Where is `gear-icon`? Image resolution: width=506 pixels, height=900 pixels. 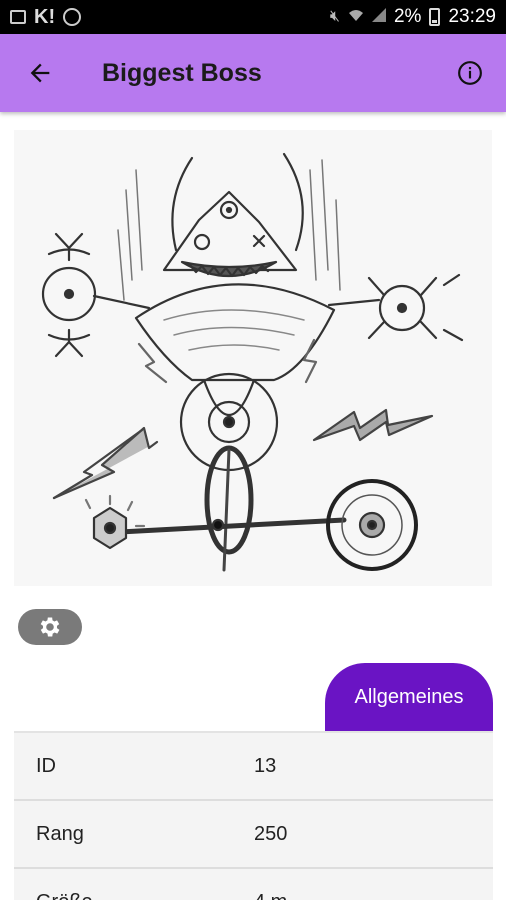
gear-icon is located at coordinates (50, 627).